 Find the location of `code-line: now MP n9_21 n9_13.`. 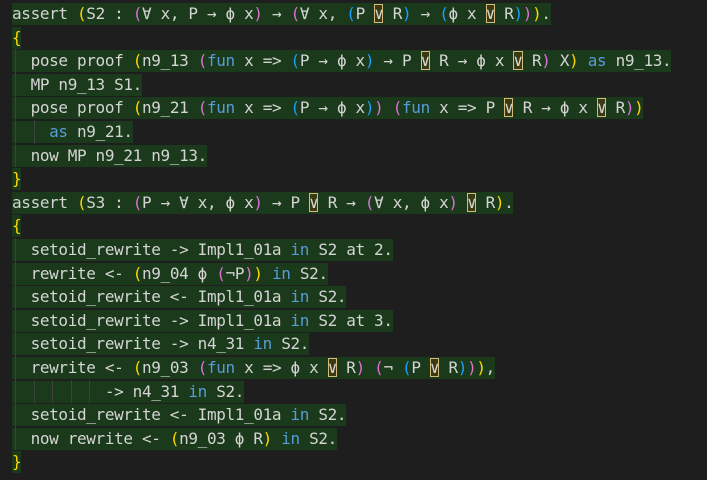

code-line: now MP n9_21 n9_13. is located at coordinates (353, 155).